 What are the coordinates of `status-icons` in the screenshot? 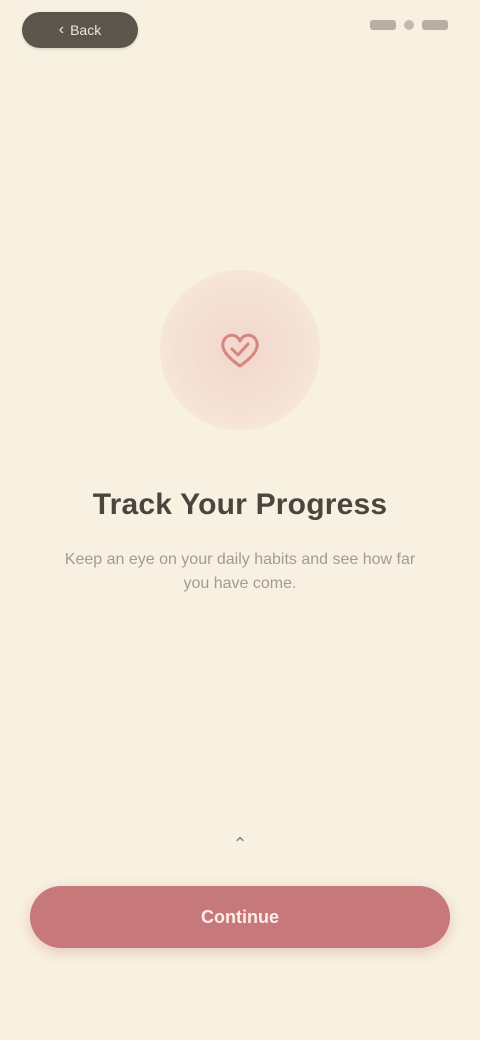 It's located at (409, 25).